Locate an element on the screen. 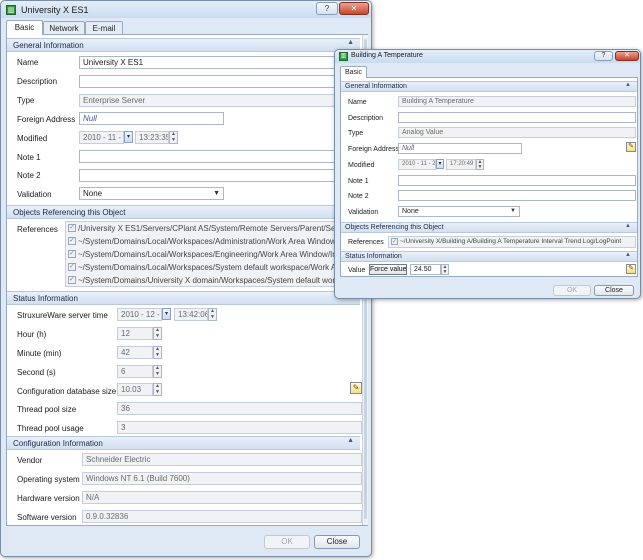  hw-field: N/A is located at coordinates (222, 497).